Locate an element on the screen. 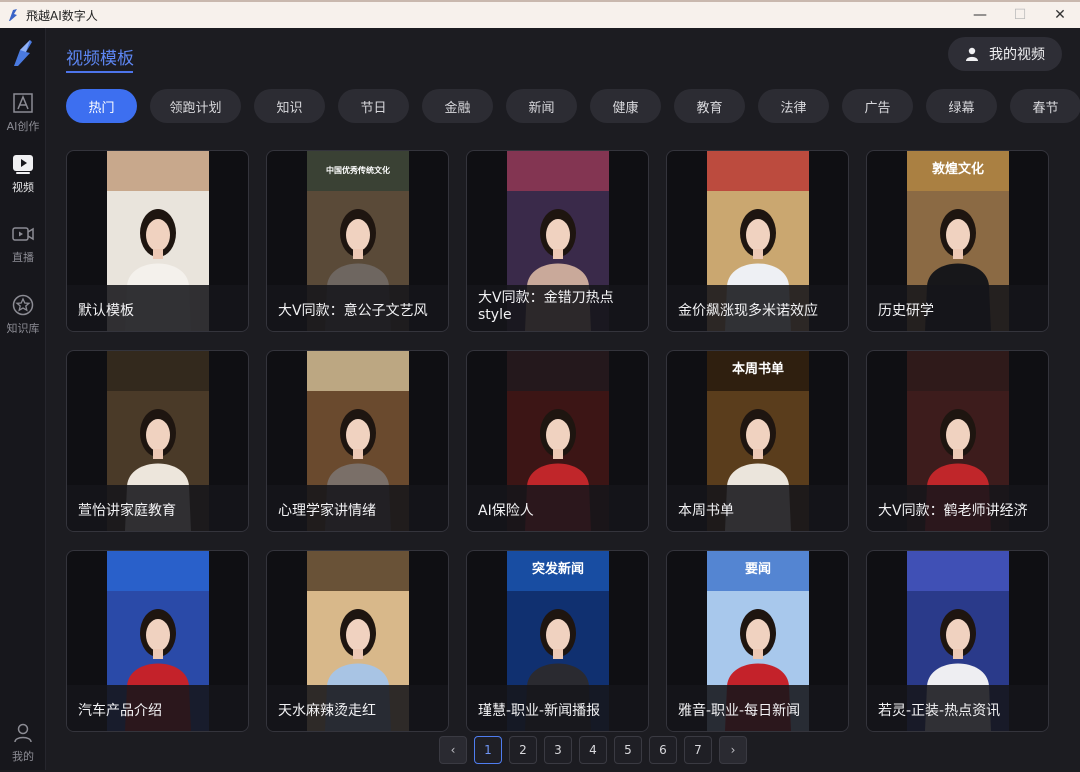 Image resolution: width=1080 pixels, height=772 pixels. template-title: 汽车产品介绍 is located at coordinates (157, 708).